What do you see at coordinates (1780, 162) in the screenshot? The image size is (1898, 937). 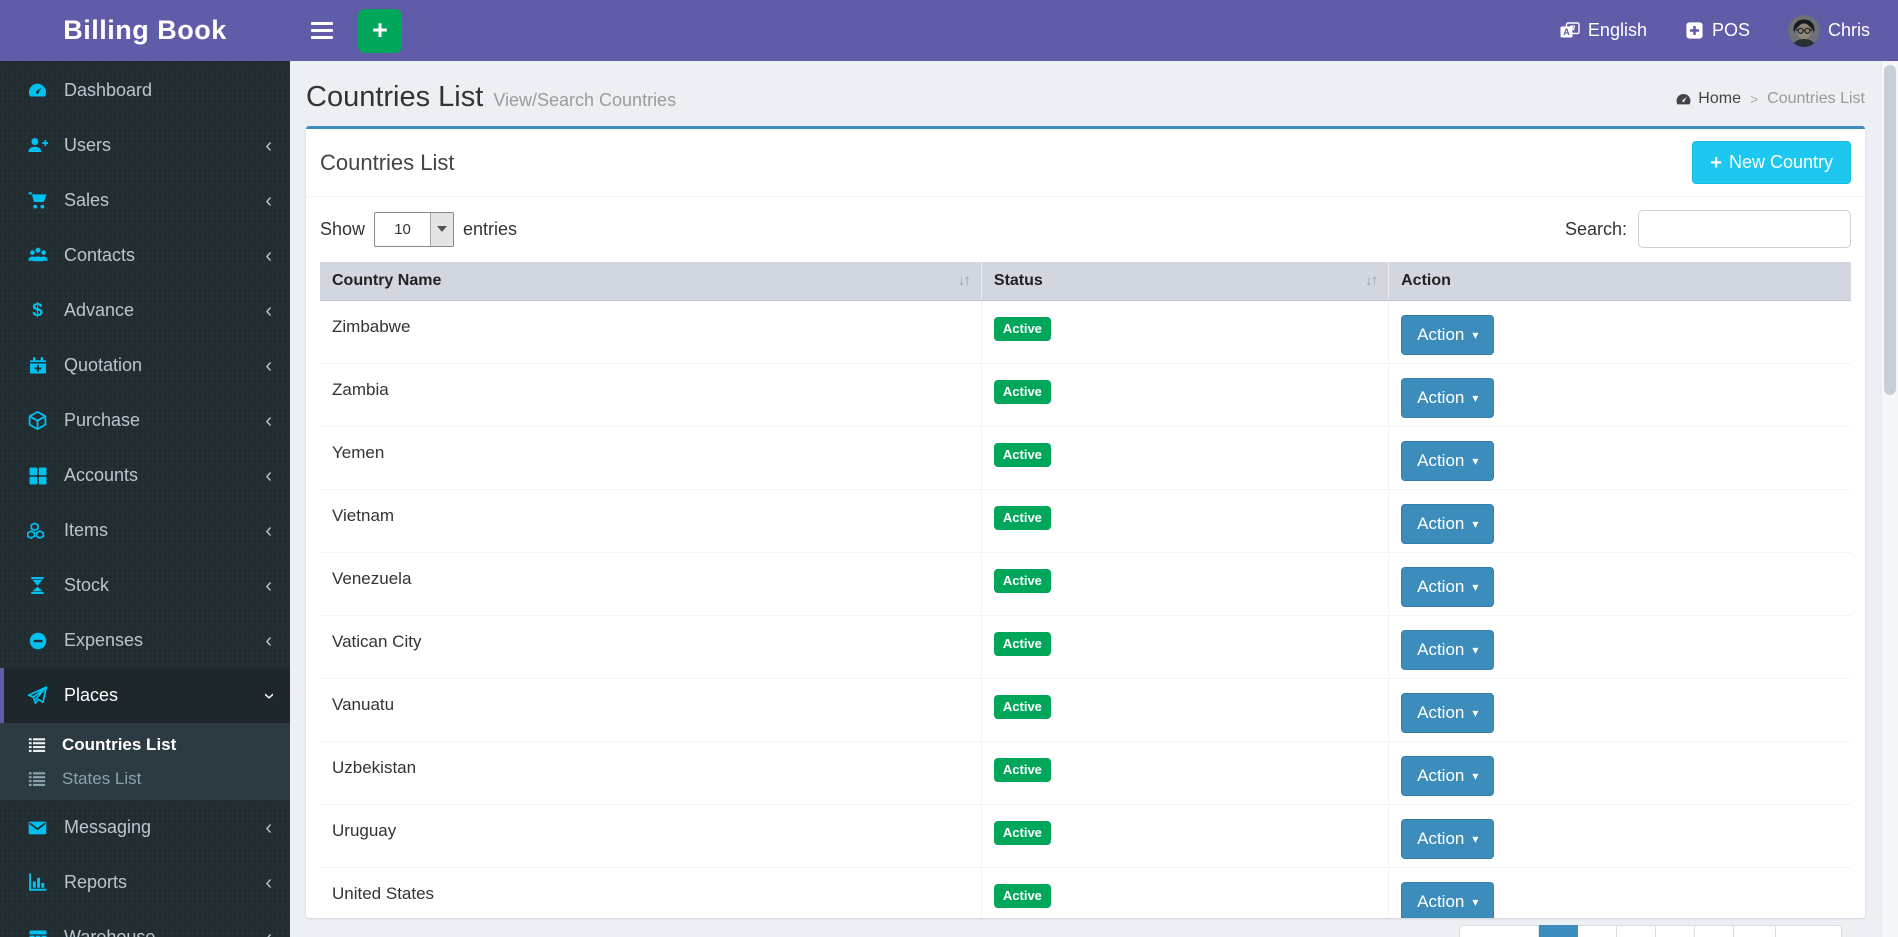 I see `new-country-label: New Country` at bounding box center [1780, 162].